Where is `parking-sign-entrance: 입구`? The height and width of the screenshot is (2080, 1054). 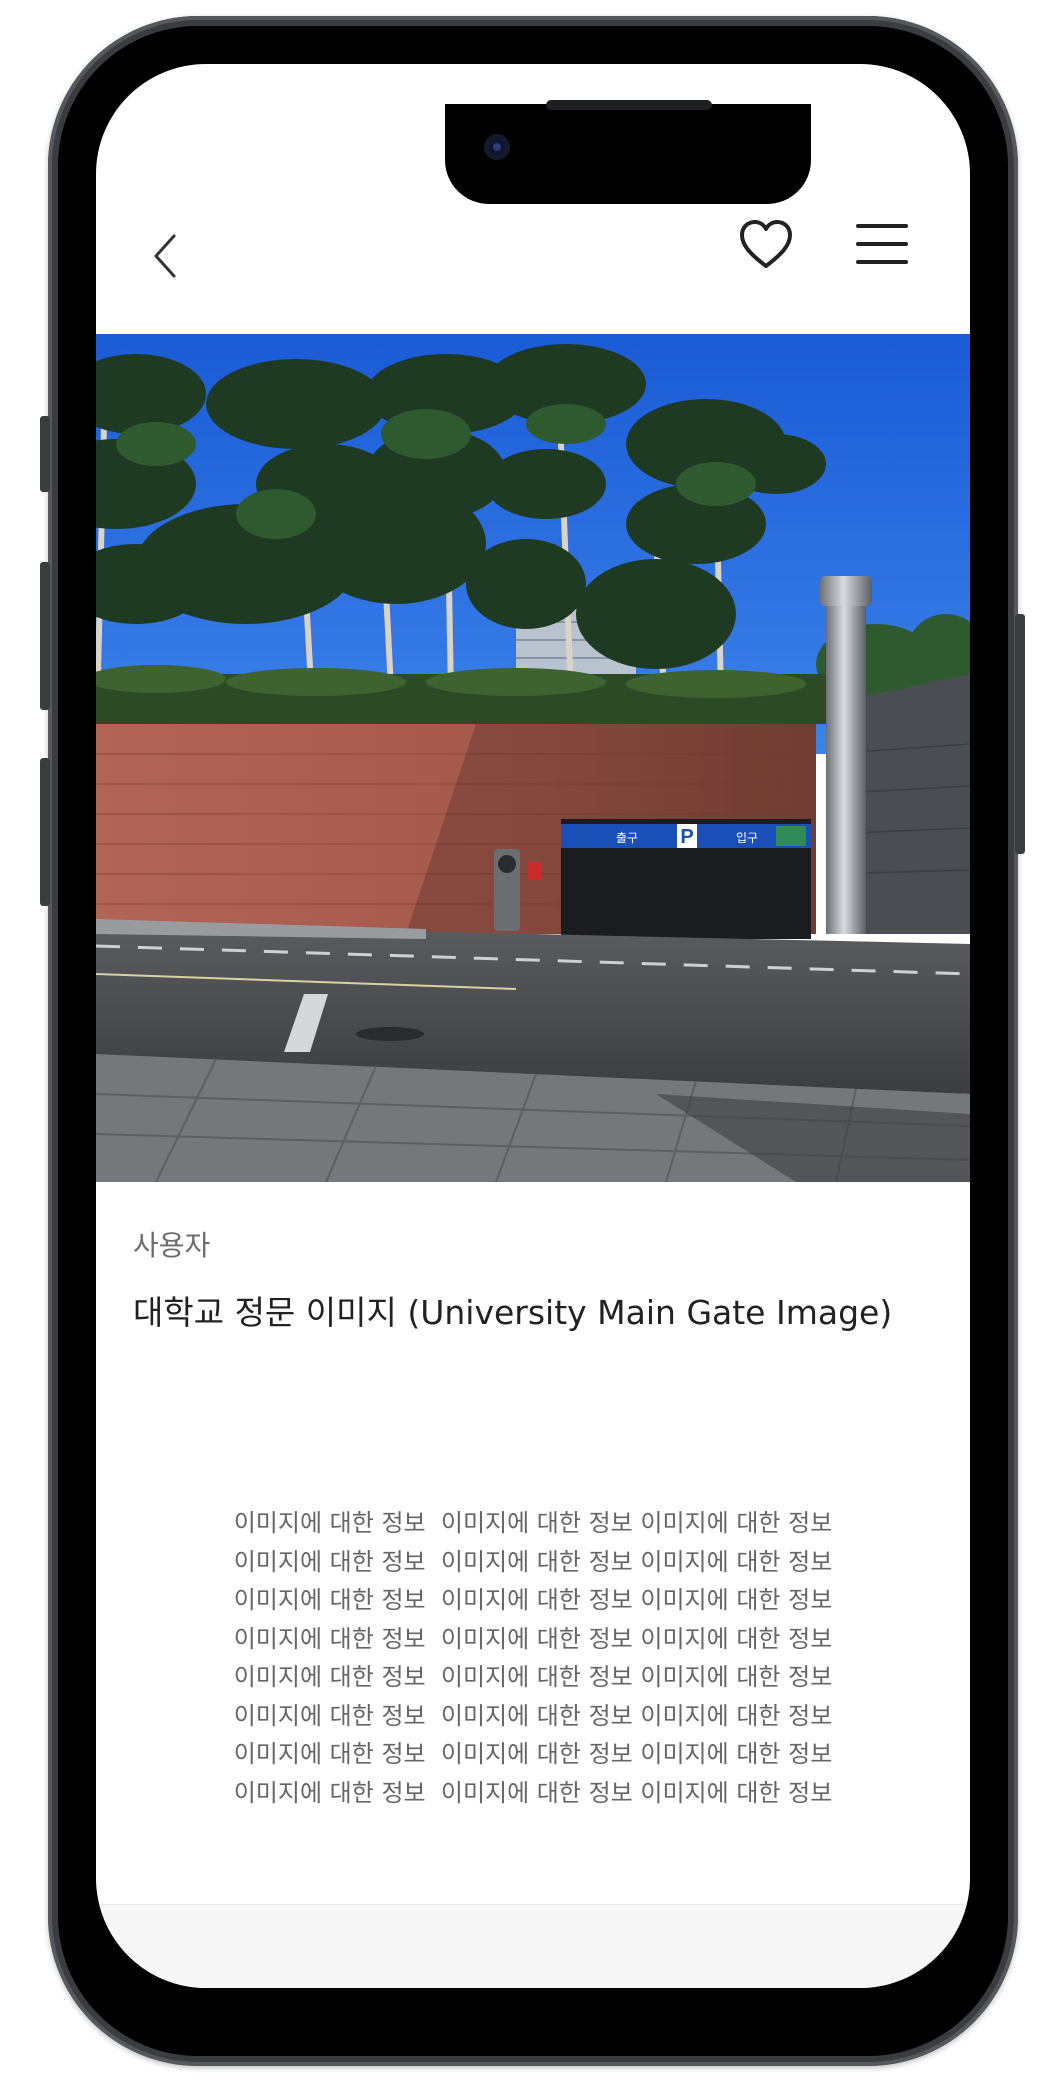
parking-sign-entrance: 입구 is located at coordinates (747, 838).